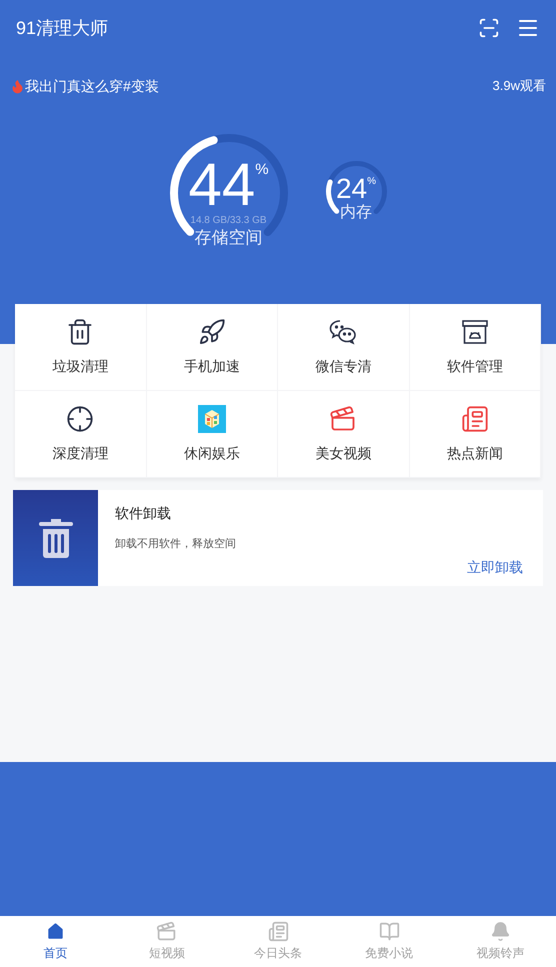  Describe the element at coordinates (343, 332) in the screenshot. I see `chat-bubbles-icon` at that location.